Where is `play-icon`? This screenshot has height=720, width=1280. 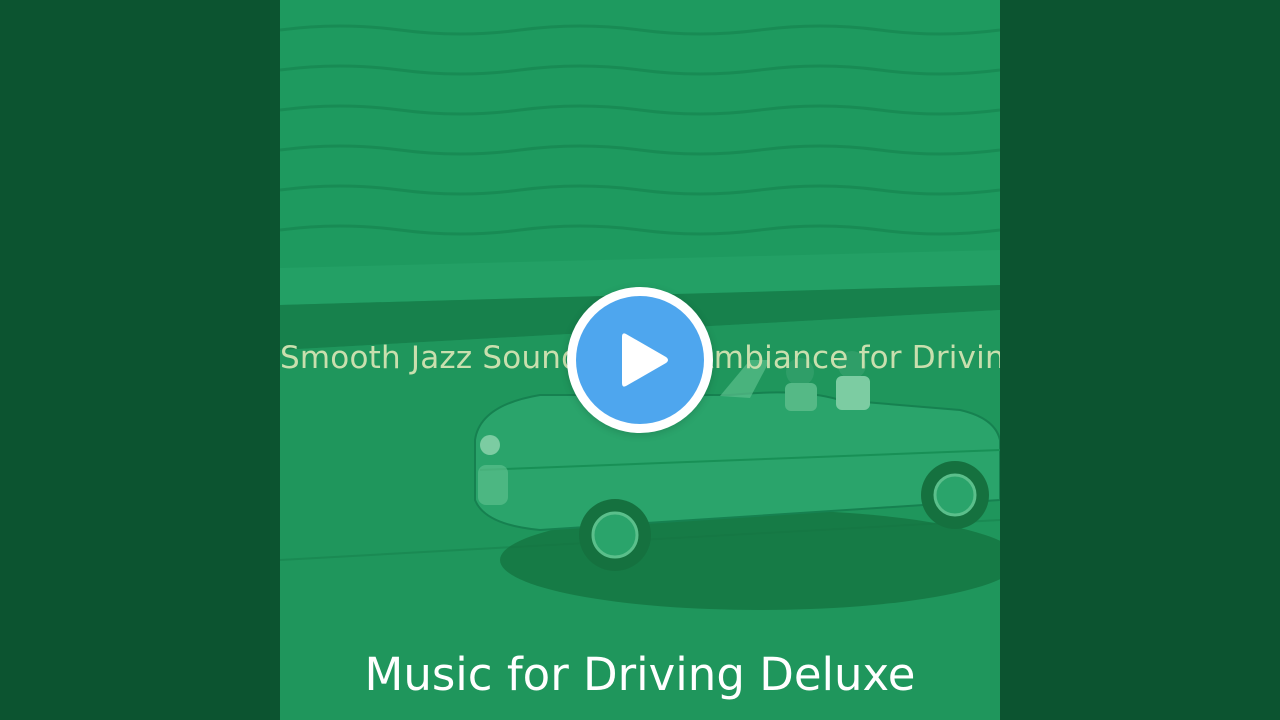
play-icon is located at coordinates (645, 360).